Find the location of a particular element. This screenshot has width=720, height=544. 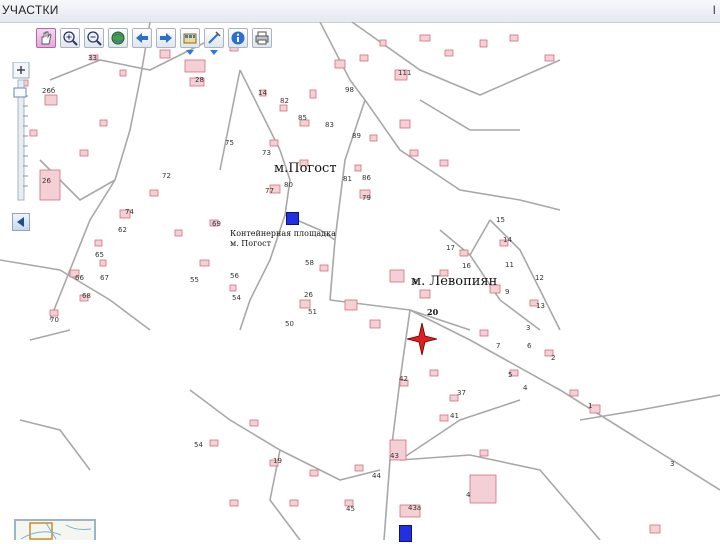

corner-text: I is located at coordinates (714, 10).